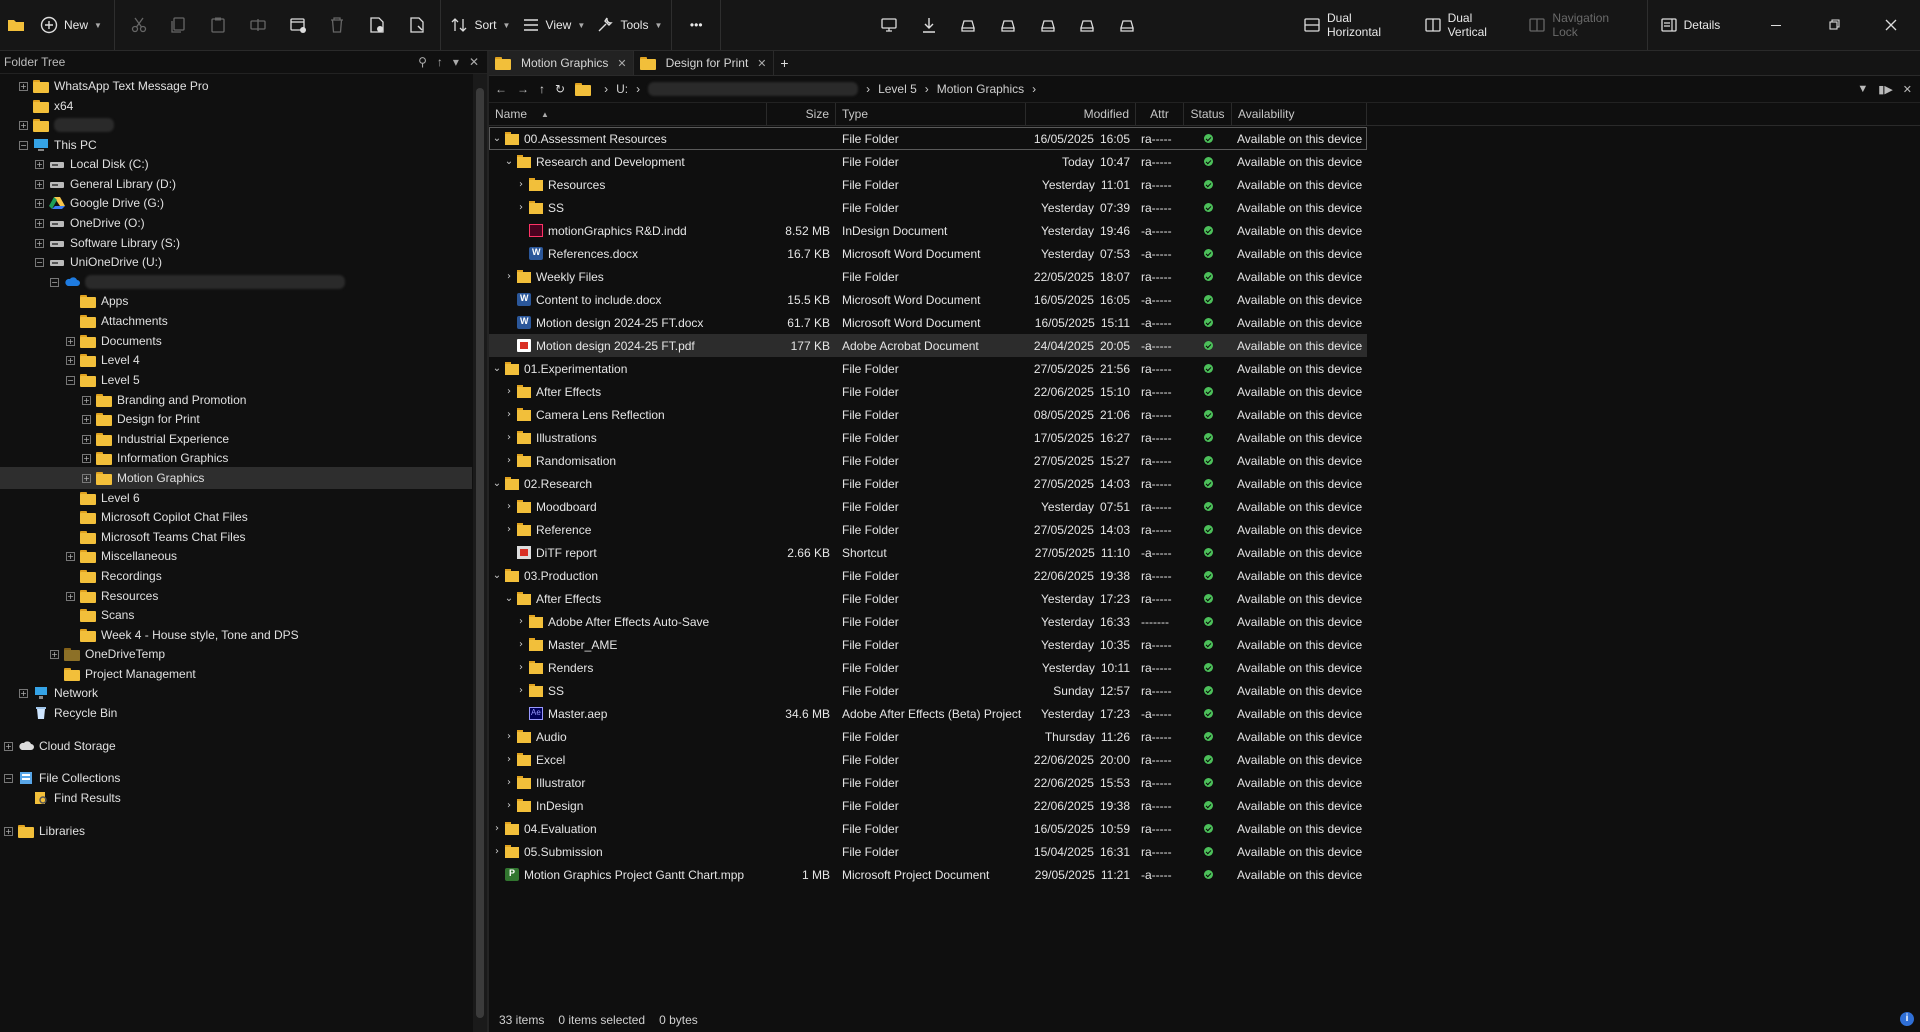 This screenshot has height=1032, width=1920. Describe the element at coordinates (1081, 114) in the screenshot. I see `column-modified: Modified` at that location.